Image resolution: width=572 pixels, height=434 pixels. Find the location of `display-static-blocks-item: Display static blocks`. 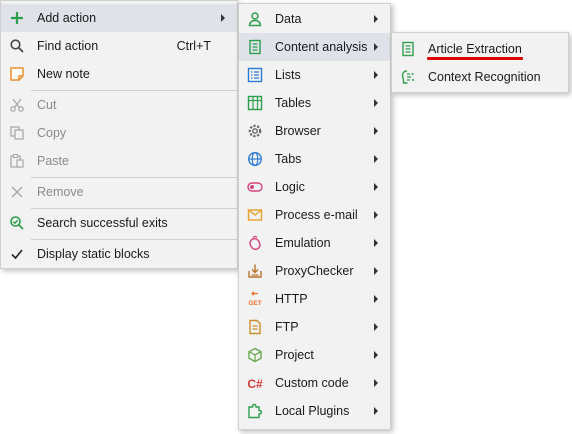

display-static-blocks-item: Display static blocks is located at coordinates (119, 254).